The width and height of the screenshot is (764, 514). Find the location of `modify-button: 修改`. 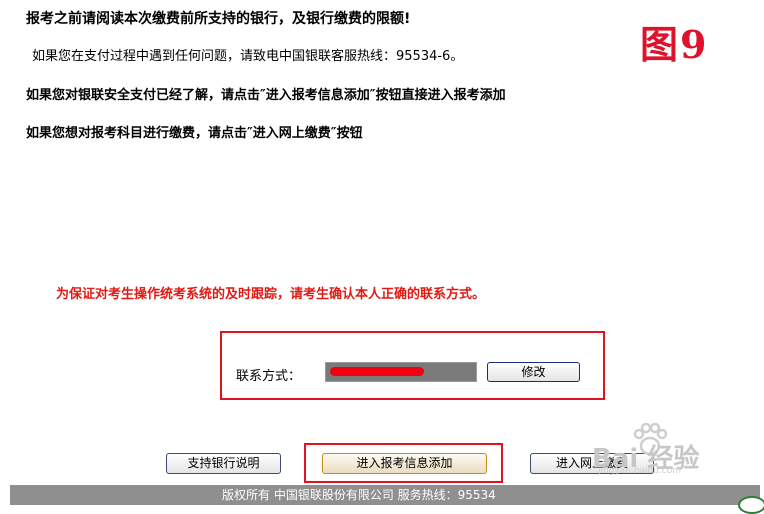

modify-button: 修改 is located at coordinates (533, 372).